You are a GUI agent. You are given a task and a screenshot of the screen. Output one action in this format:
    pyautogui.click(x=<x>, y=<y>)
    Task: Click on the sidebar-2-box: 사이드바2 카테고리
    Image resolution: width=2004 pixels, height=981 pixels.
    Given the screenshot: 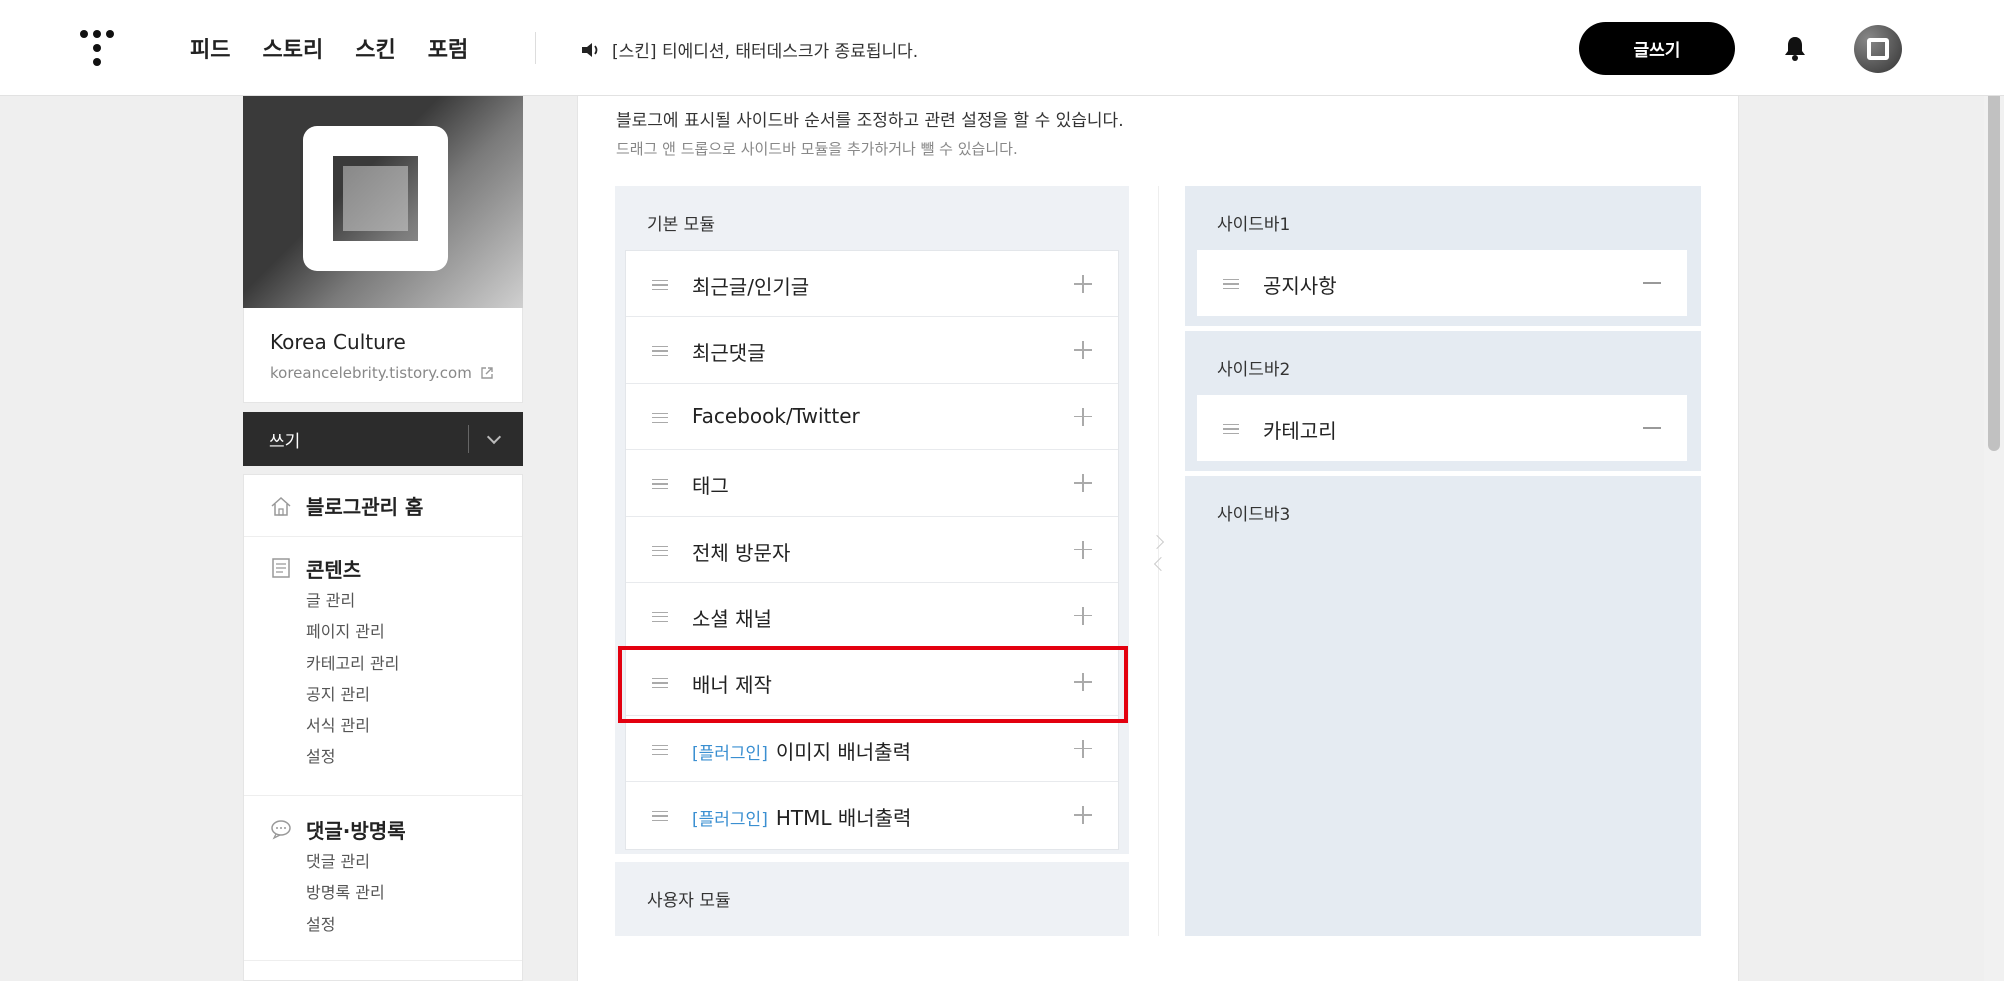 What is the action you would take?
    pyautogui.click(x=1443, y=401)
    